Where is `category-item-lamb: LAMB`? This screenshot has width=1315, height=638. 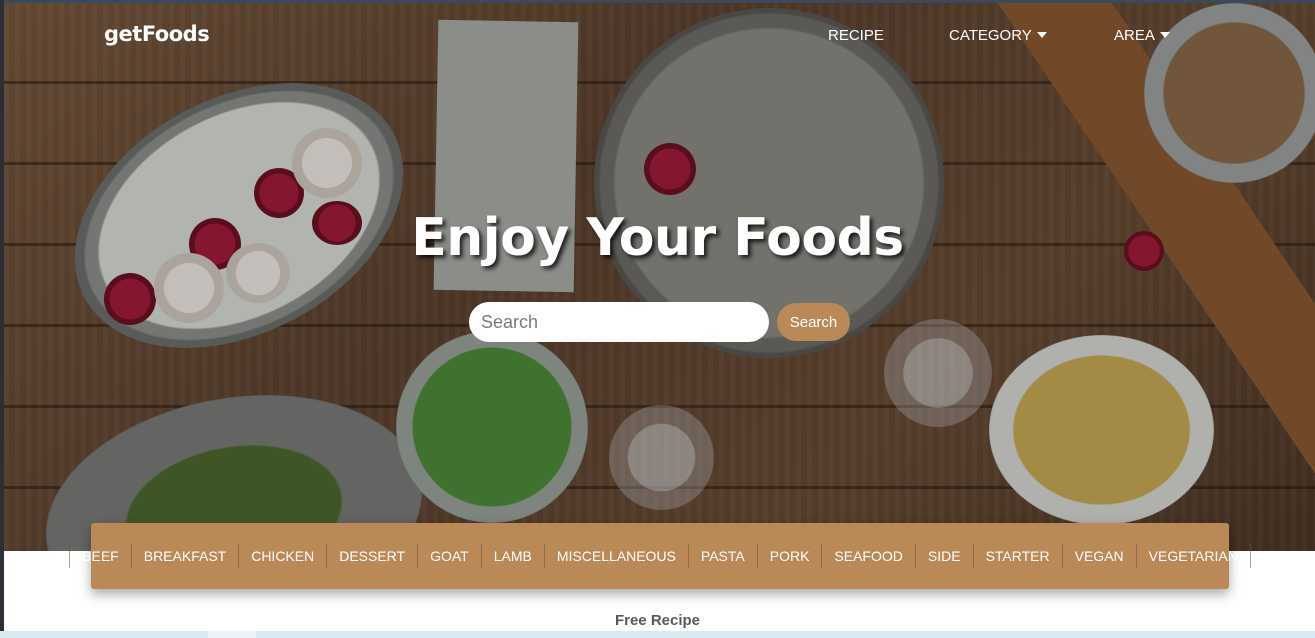 category-item-lamb: LAMB is located at coordinates (512, 556).